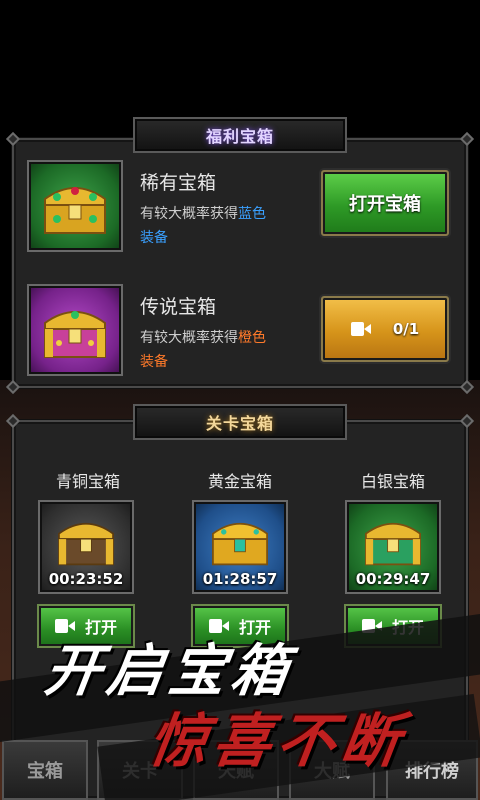  I want to click on open-label: 打开, so click(407, 627).